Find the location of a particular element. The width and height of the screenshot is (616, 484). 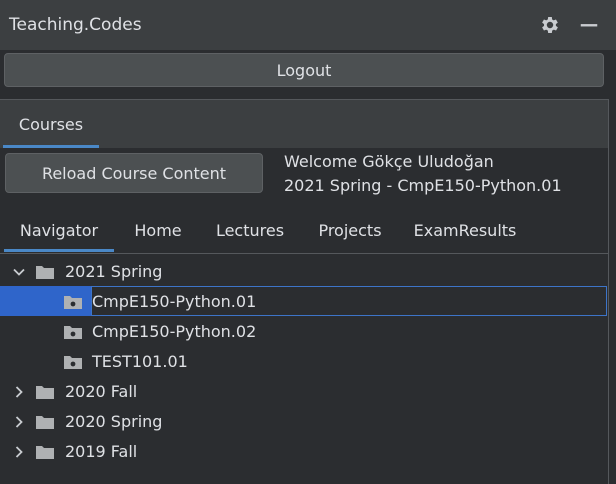

tree-item-2019-fall: 2019 Fall is located at coordinates (304, 452).